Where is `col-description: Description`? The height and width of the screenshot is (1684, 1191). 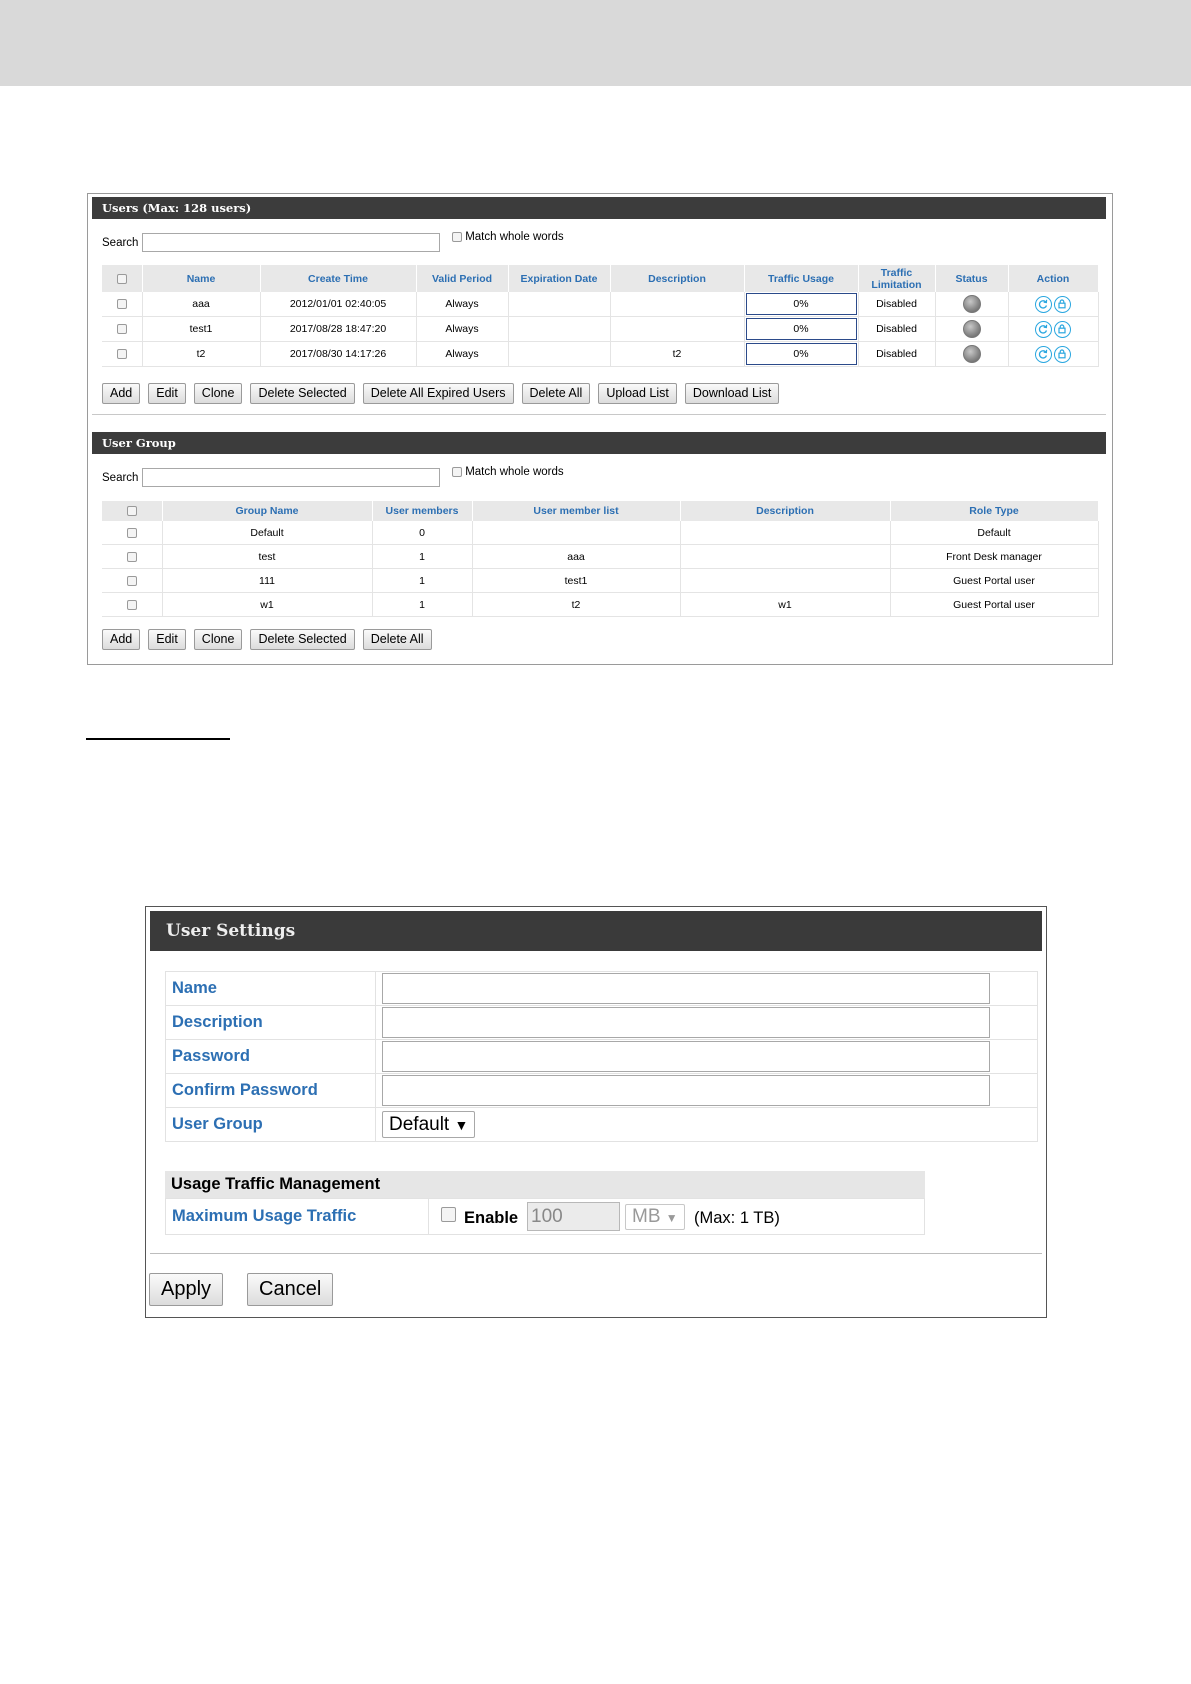
col-description: Description is located at coordinates (677, 278).